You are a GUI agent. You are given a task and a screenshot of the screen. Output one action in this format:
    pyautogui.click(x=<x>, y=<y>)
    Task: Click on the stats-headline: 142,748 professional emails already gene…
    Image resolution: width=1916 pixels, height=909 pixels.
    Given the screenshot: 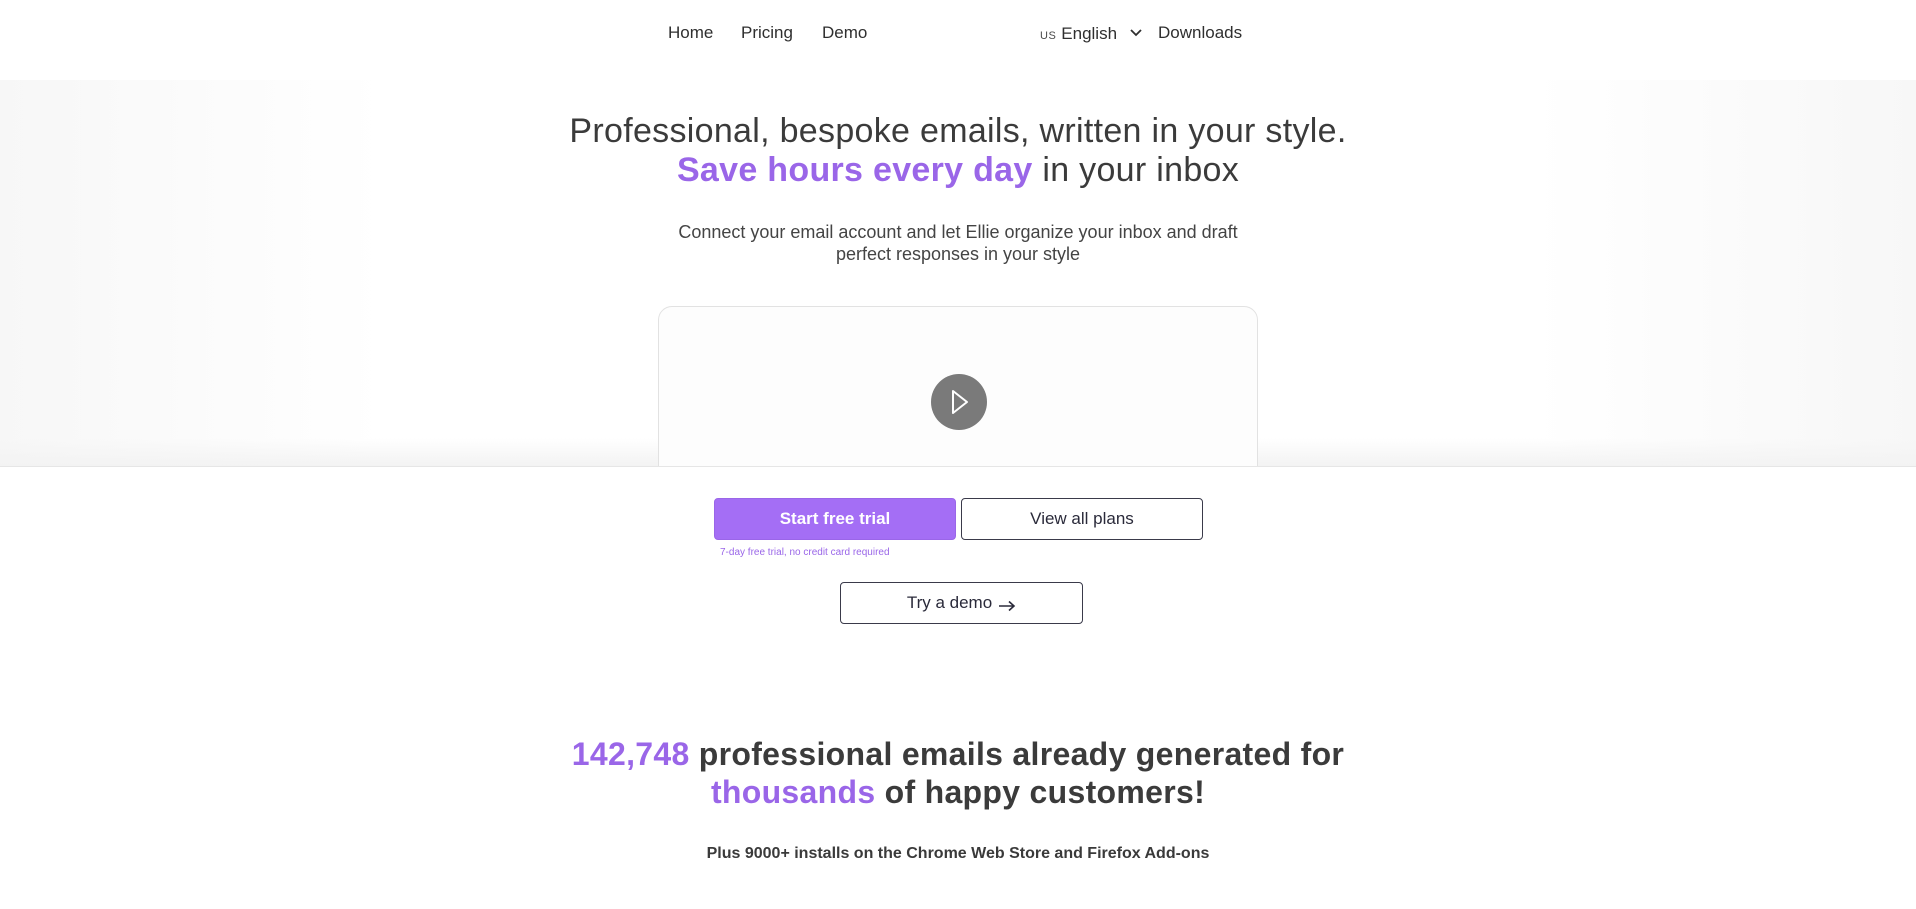 What is the action you would take?
    pyautogui.click(x=958, y=773)
    